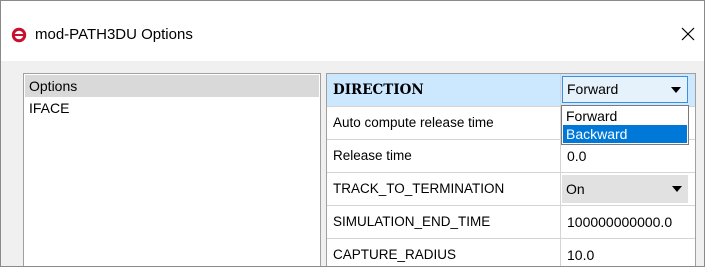 This screenshot has width=705, height=267. Describe the element at coordinates (49, 108) in the screenshot. I see `nav-item-label: IFACE` at that location.